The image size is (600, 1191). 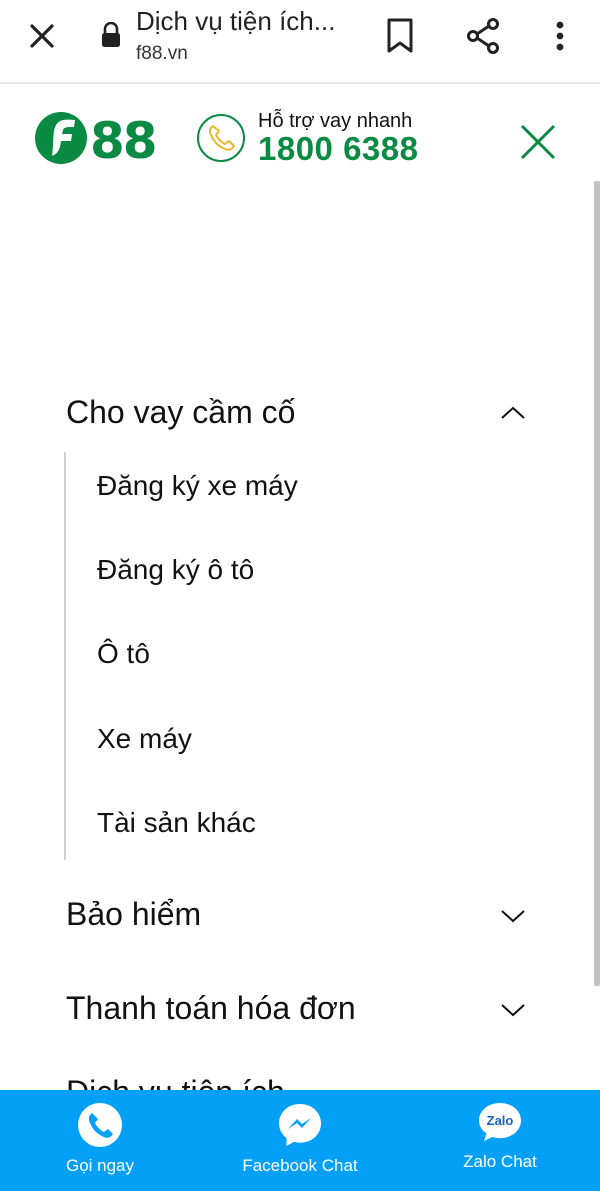 What do you see at coordinates (111, 34) in the screenshot?
I see `lock-icon` at bounding box center [111, 34].